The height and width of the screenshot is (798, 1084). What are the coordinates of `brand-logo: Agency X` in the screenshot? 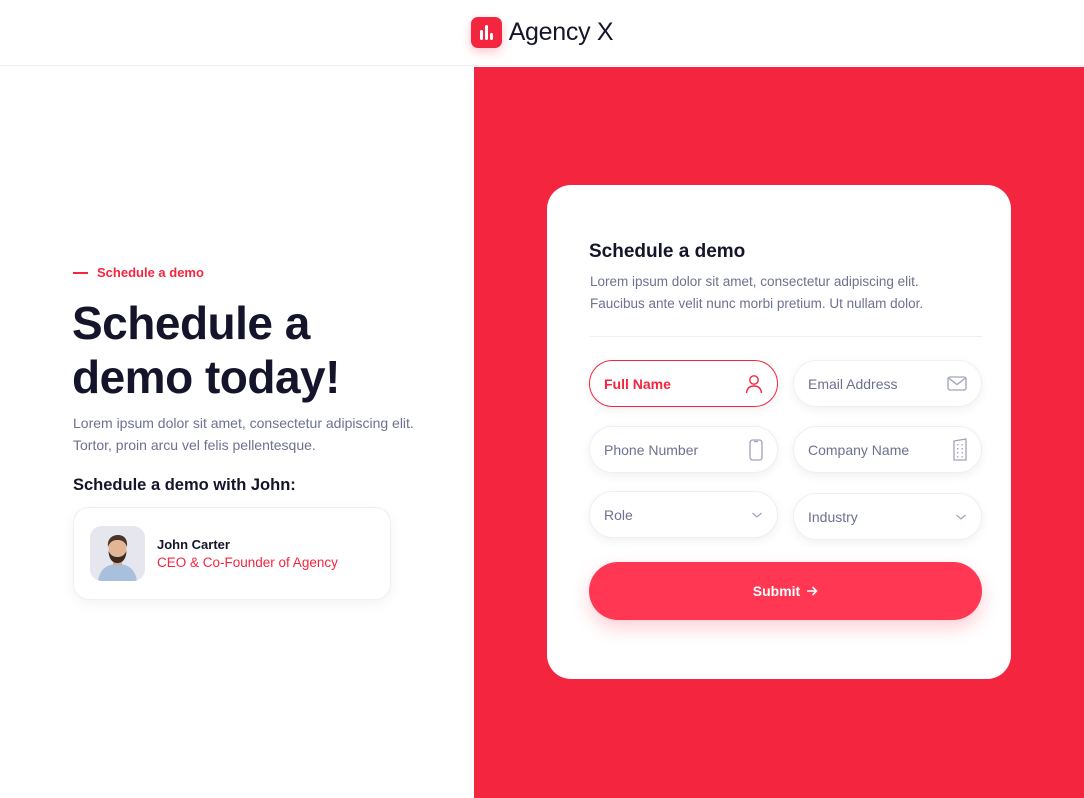 It's located at (542, 32).